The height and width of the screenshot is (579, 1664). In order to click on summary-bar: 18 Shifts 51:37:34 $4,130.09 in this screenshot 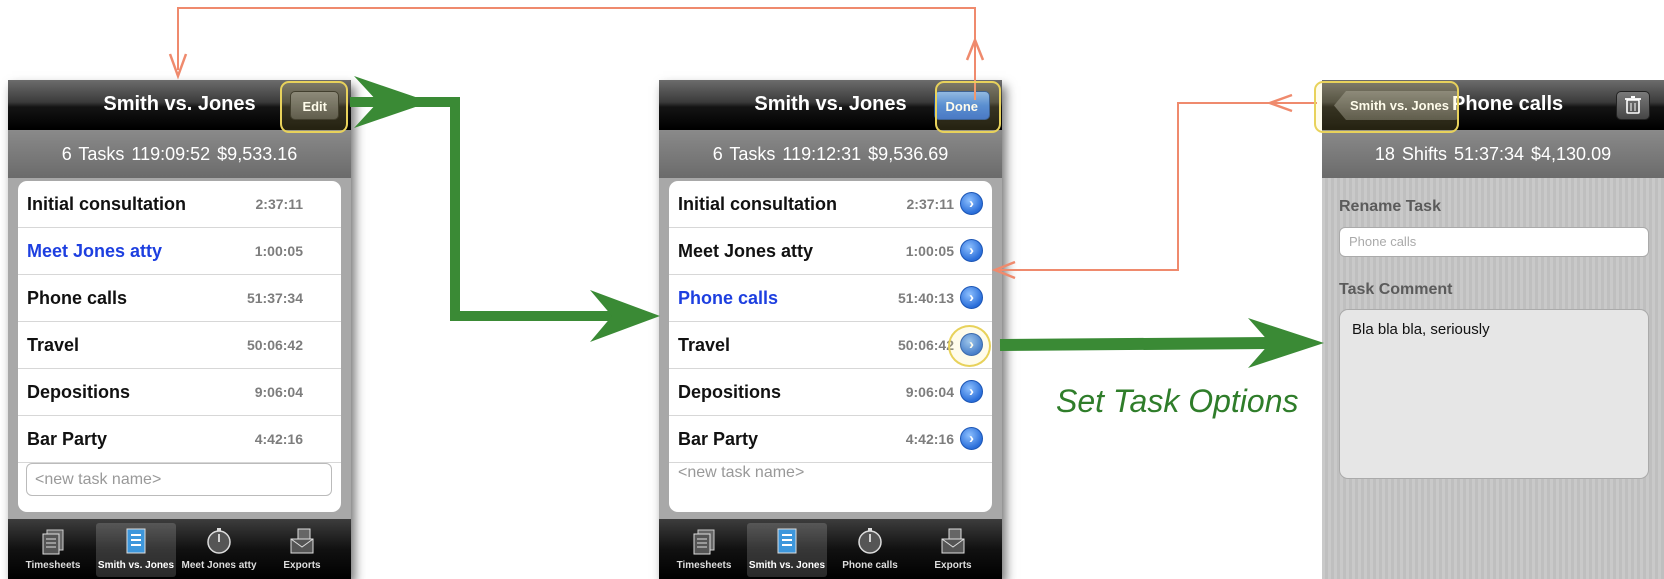, I will do `click(1493, 154)`.